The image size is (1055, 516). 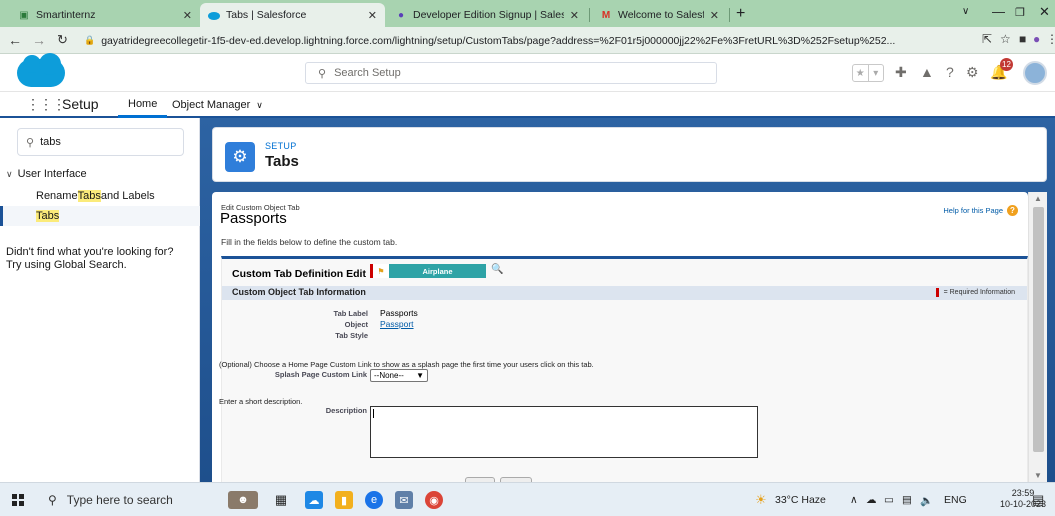 I want to click on taskbar-search-input: ⚲ Type here to search, so click(x=124, y=500).